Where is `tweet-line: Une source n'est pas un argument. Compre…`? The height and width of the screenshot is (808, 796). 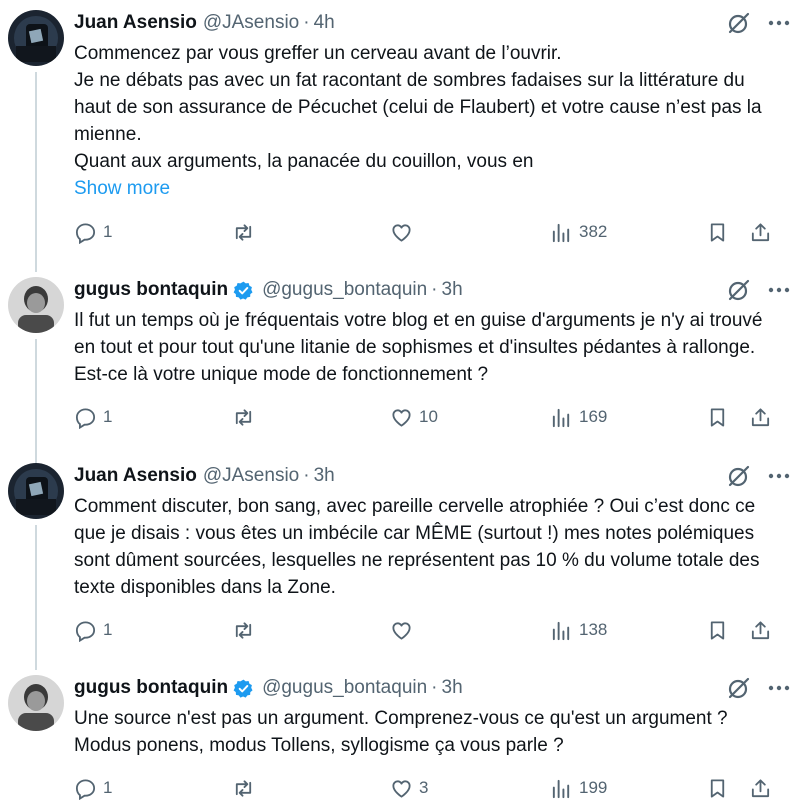
tweet-line: Une source n'est pas un argument. Compre… is located at coordinates (401, 732).